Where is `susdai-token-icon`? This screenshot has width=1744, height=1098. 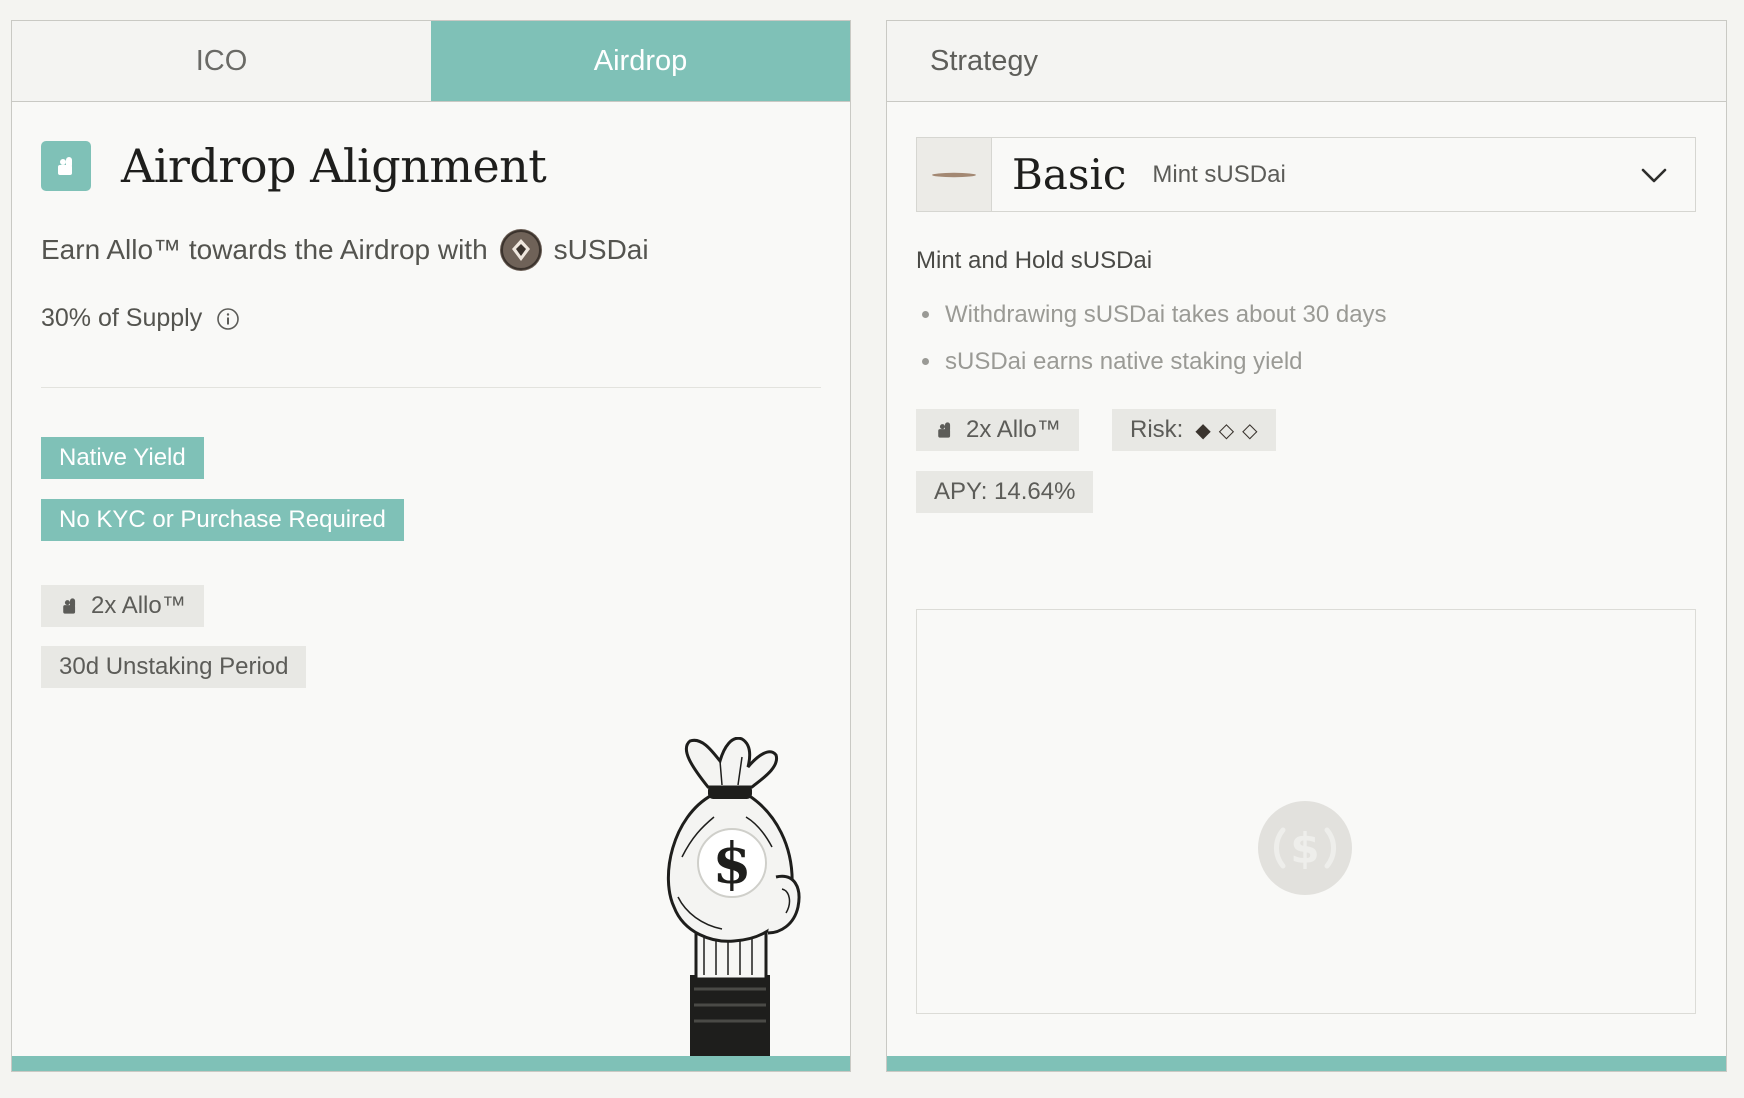
susdai-token-icon is located at coordinates (520, 250).